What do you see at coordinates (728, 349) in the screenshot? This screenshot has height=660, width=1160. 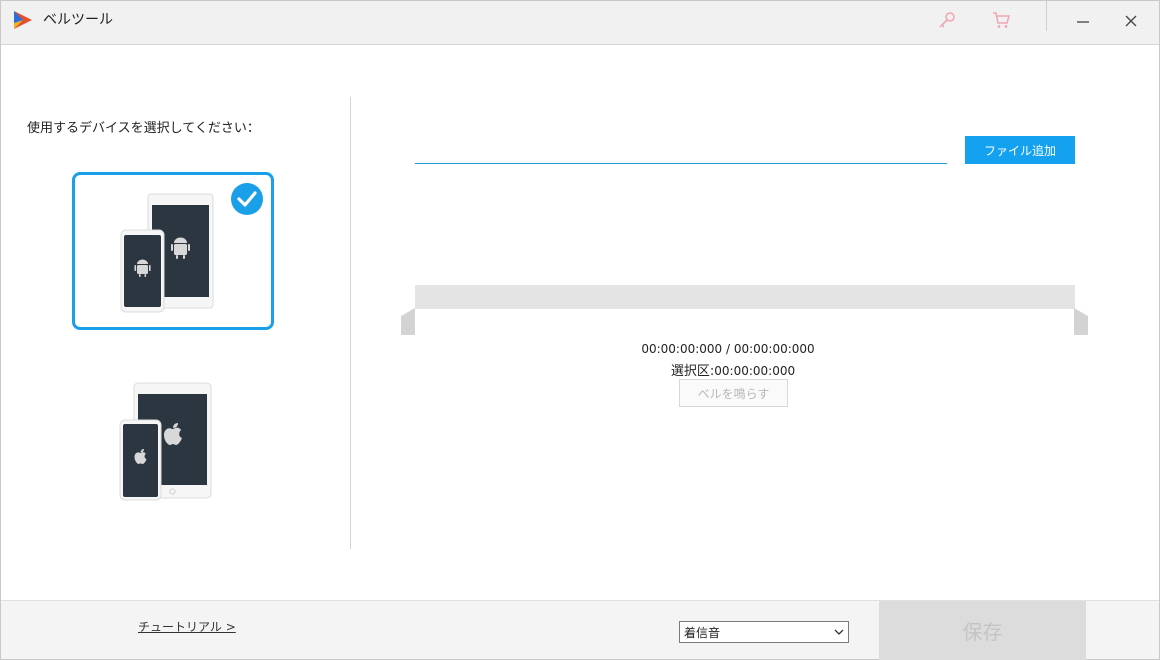 I see `time-readout: 00:00:00:000 / 00:00:00:000` at bounding box center [728, 349].